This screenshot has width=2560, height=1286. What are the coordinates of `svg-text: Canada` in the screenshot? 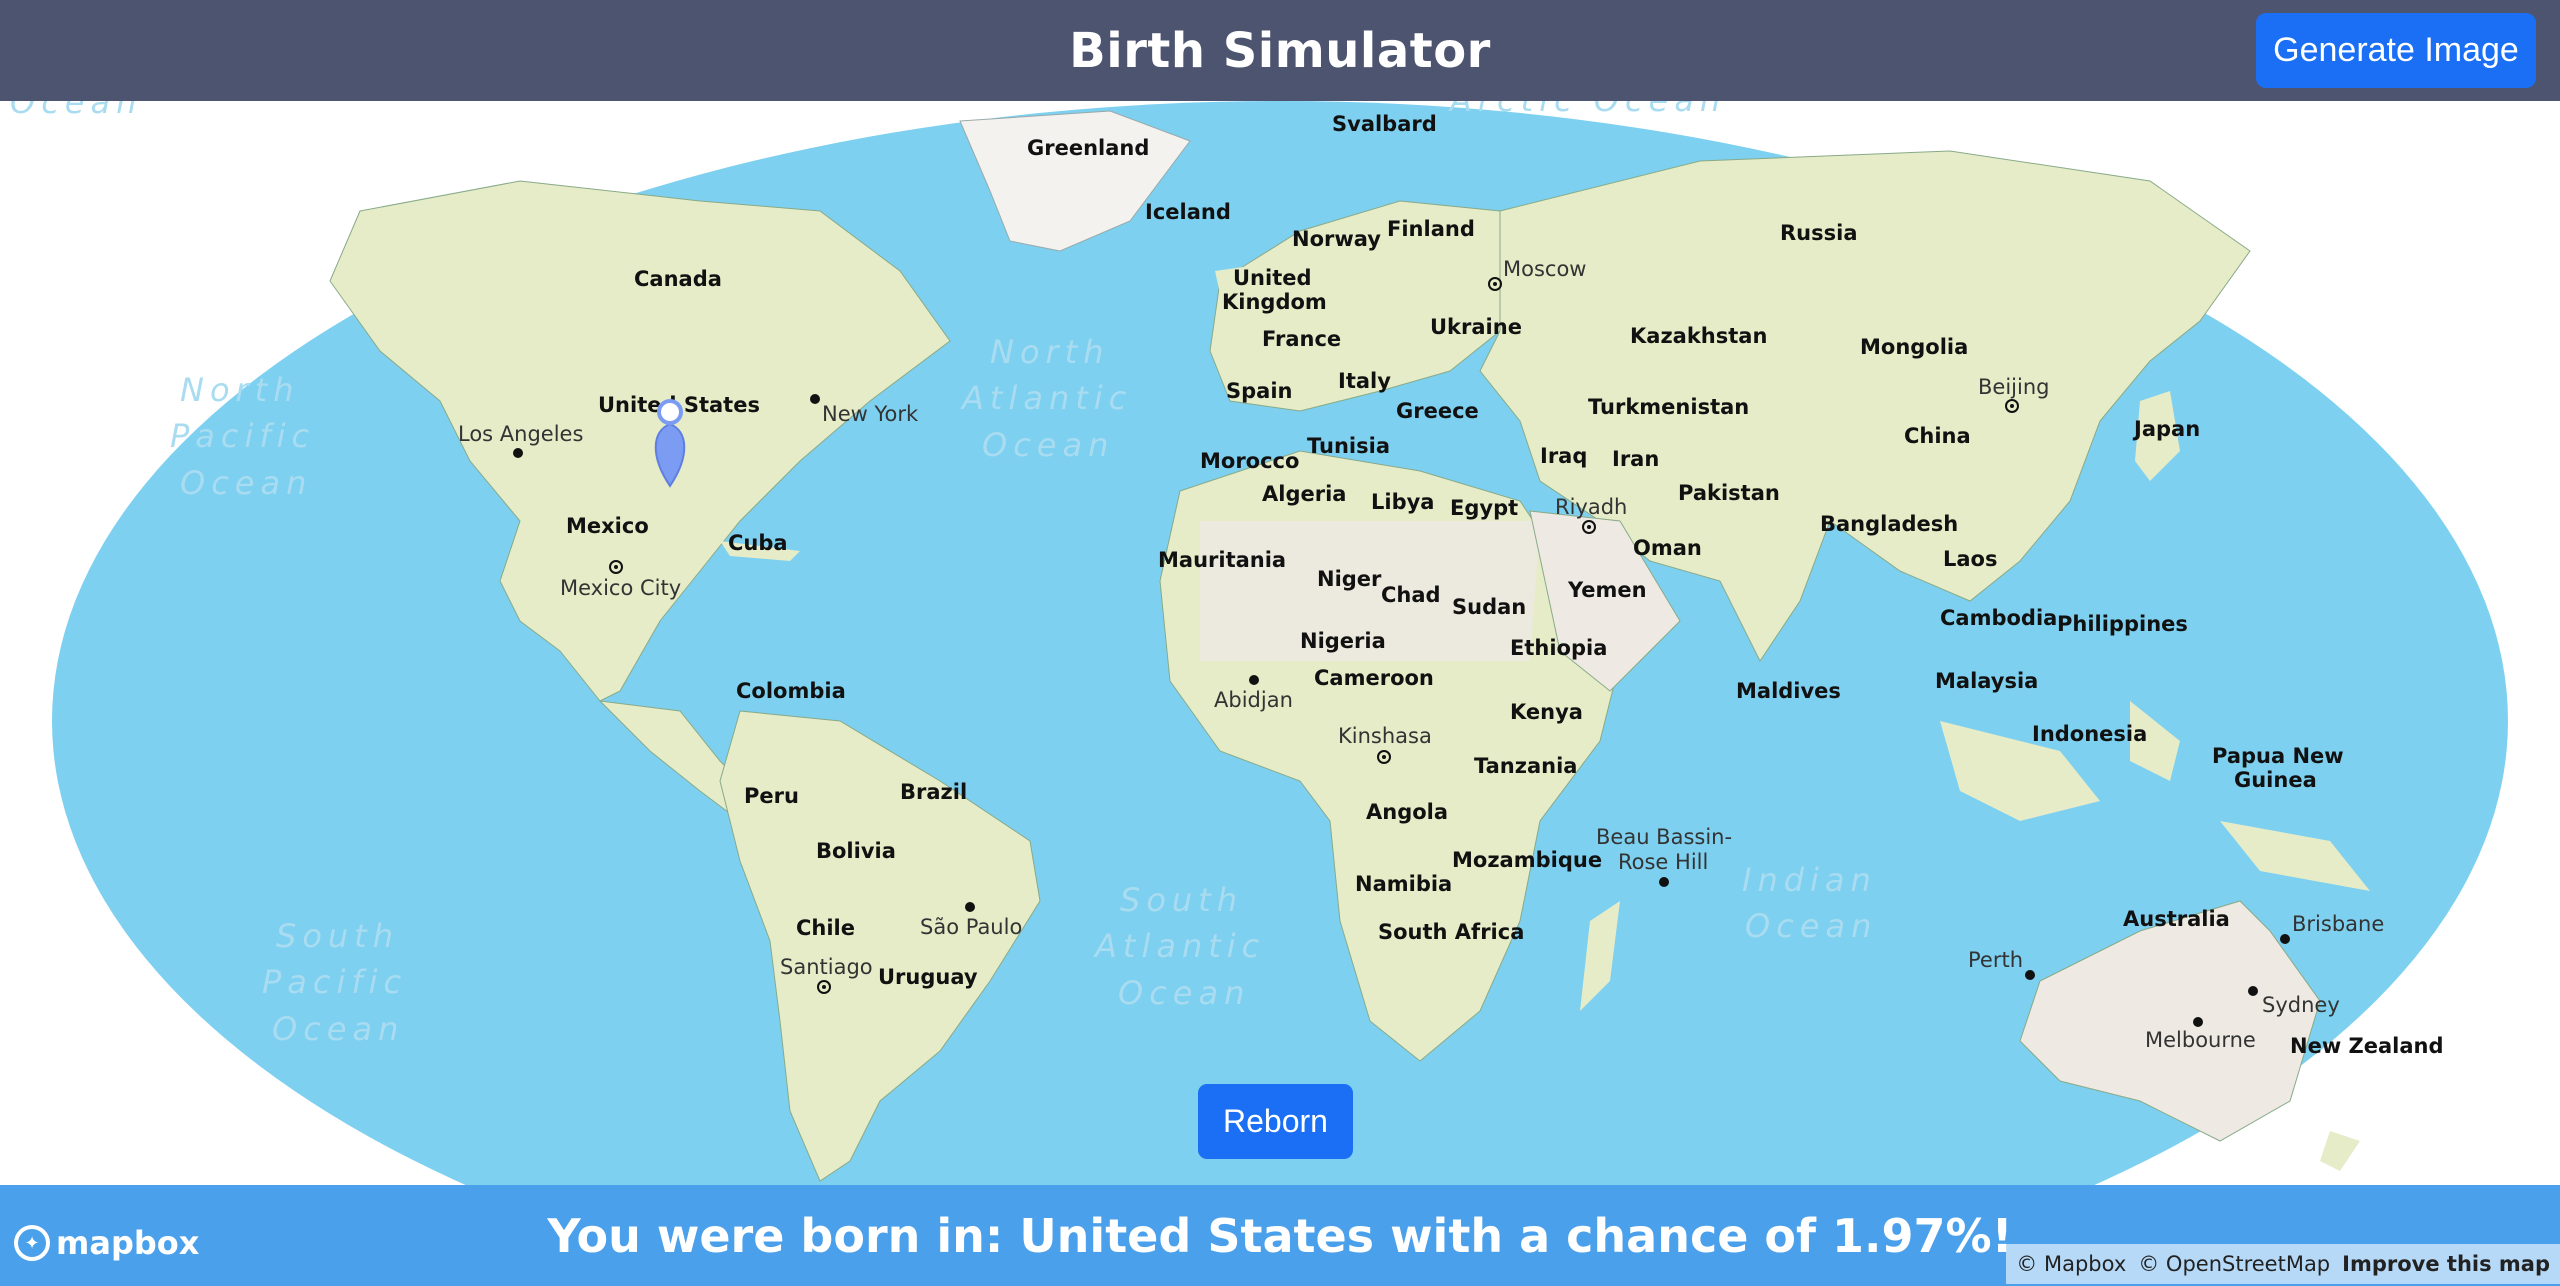 It's located at (678, 279).